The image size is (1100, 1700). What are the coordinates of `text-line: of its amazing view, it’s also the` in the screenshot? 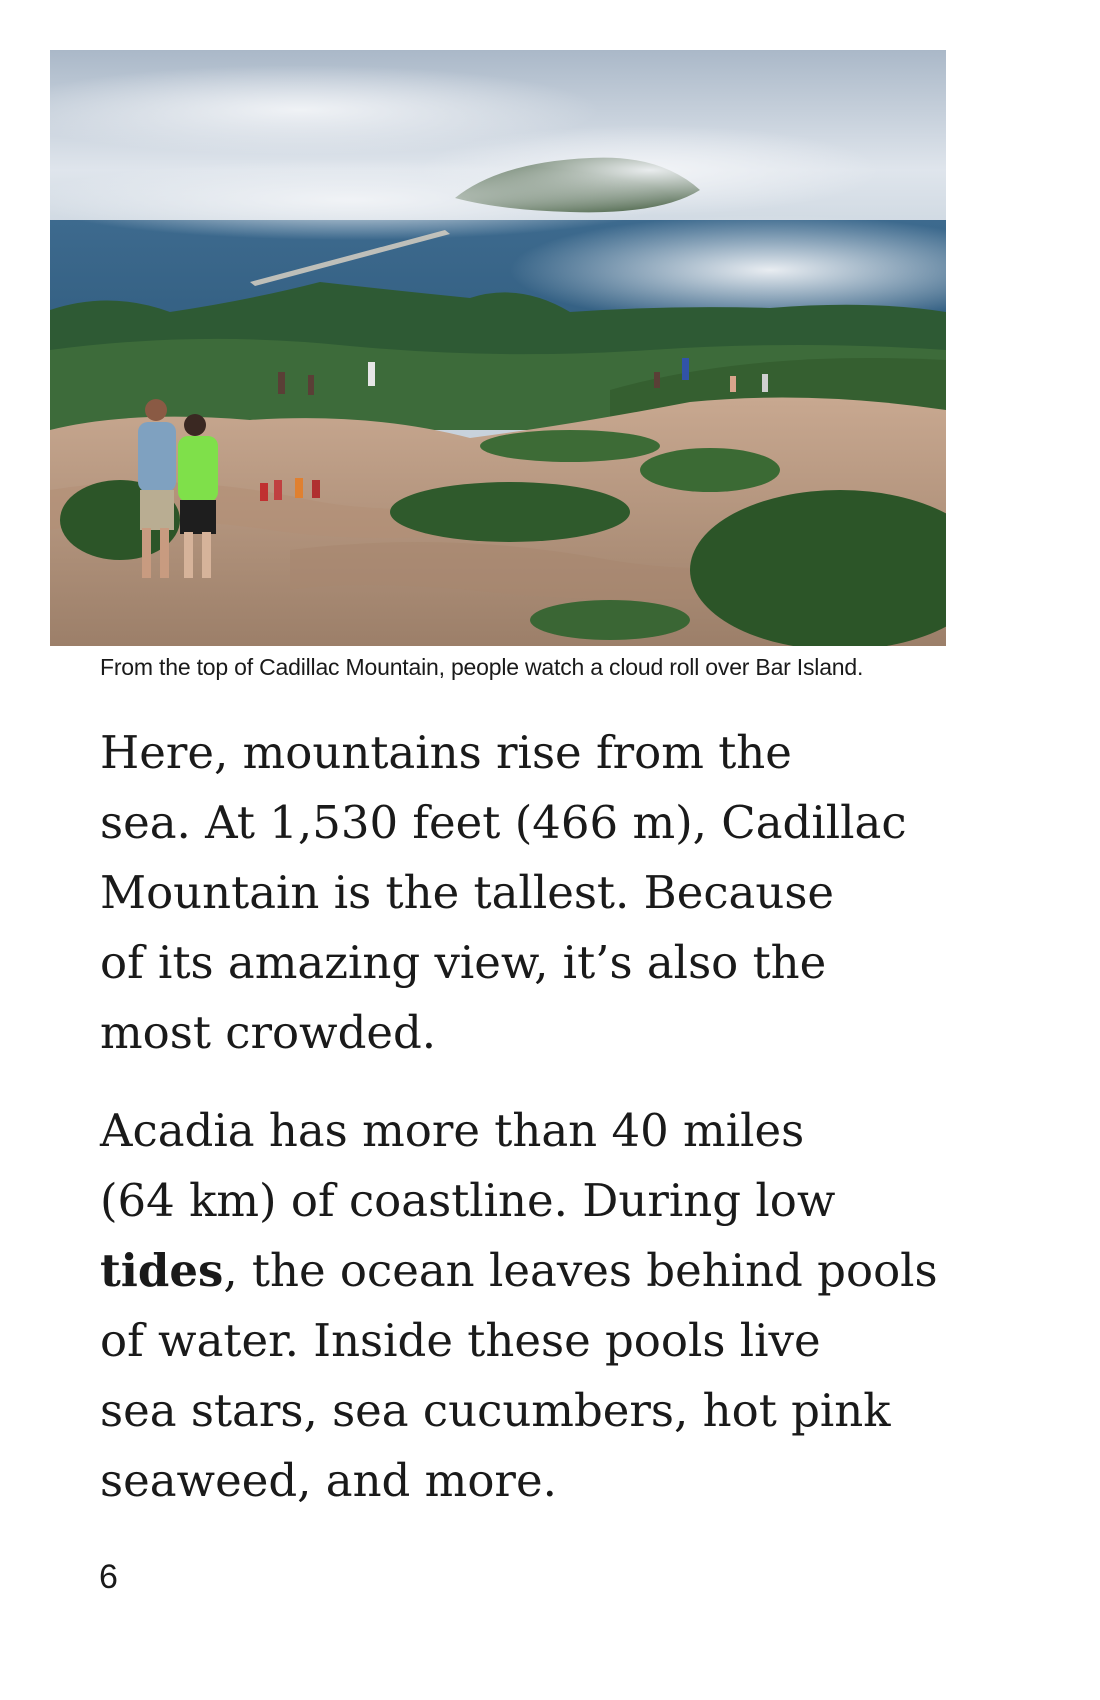 It's located at (463, 962).